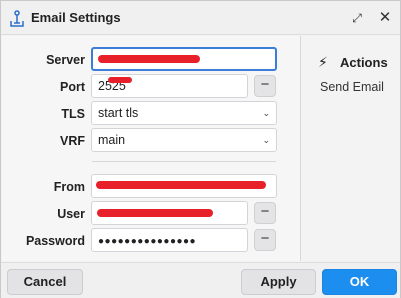  What do you see at coordinates (118, 113) in the screenshot?
I see `tls-value: start tls` at bounding box center [118, 113].